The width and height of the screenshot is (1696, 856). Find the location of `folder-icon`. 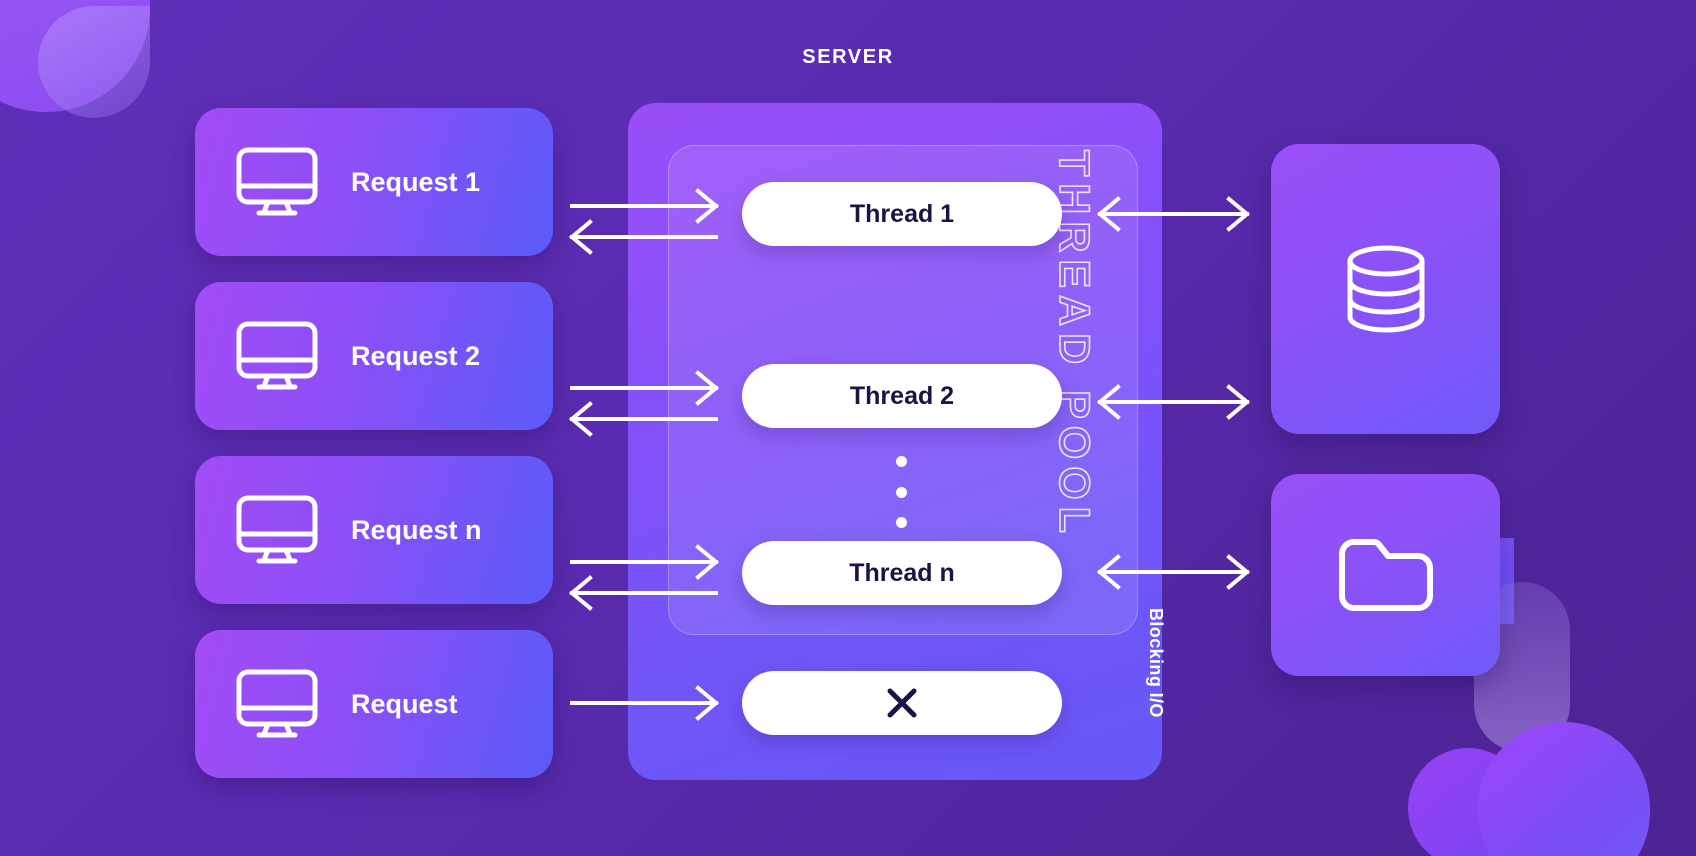

folder-icon is located at coordinates (1385, 575).